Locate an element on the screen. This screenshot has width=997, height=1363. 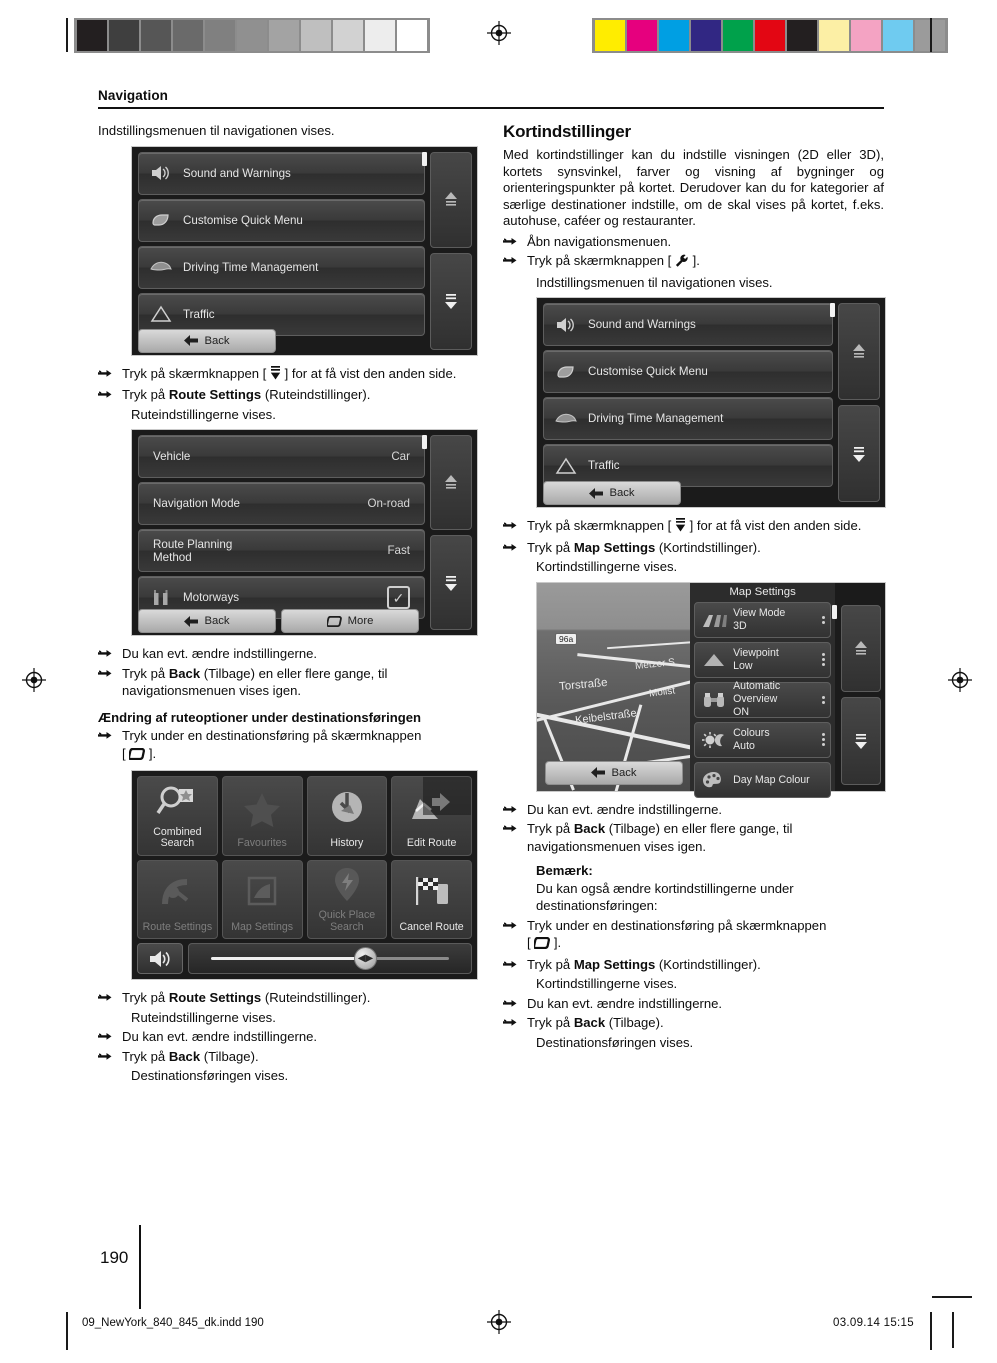
motorways-checkbox: ✓ is located at coordinates (398, 597).